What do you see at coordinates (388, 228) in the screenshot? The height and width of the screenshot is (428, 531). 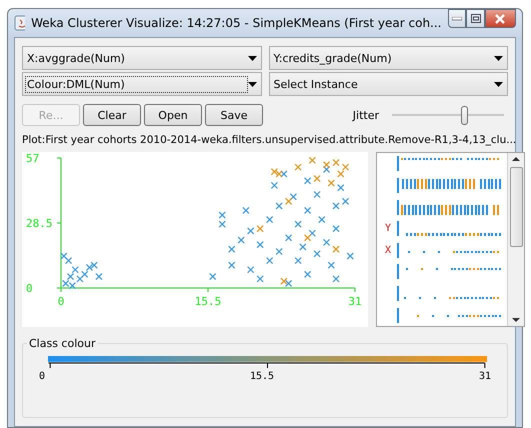 I see `axis-marker: Y` at bounding box center [388, 228].